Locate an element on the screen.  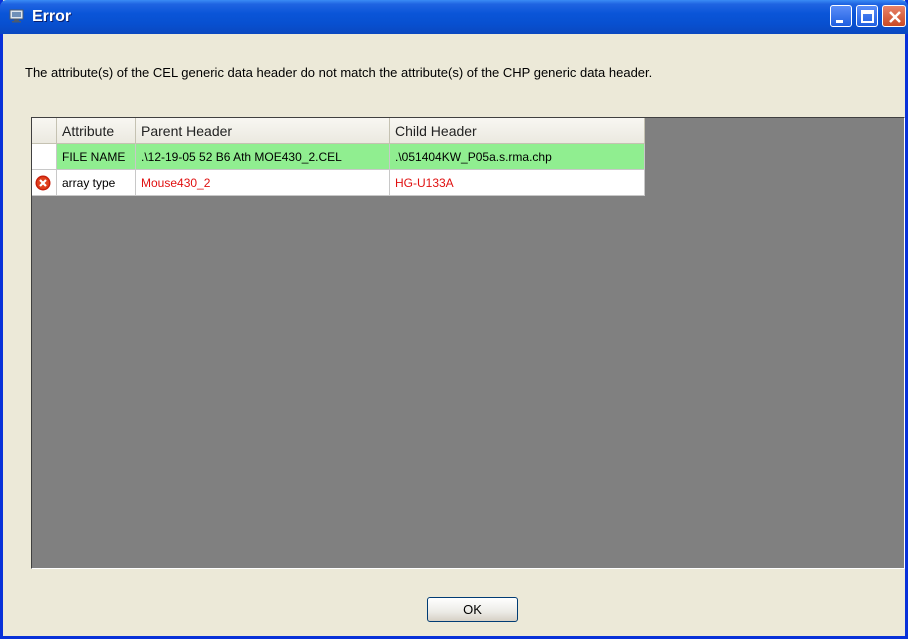
attribute-cell: FILE NAME is located at coordinates (96, 156).